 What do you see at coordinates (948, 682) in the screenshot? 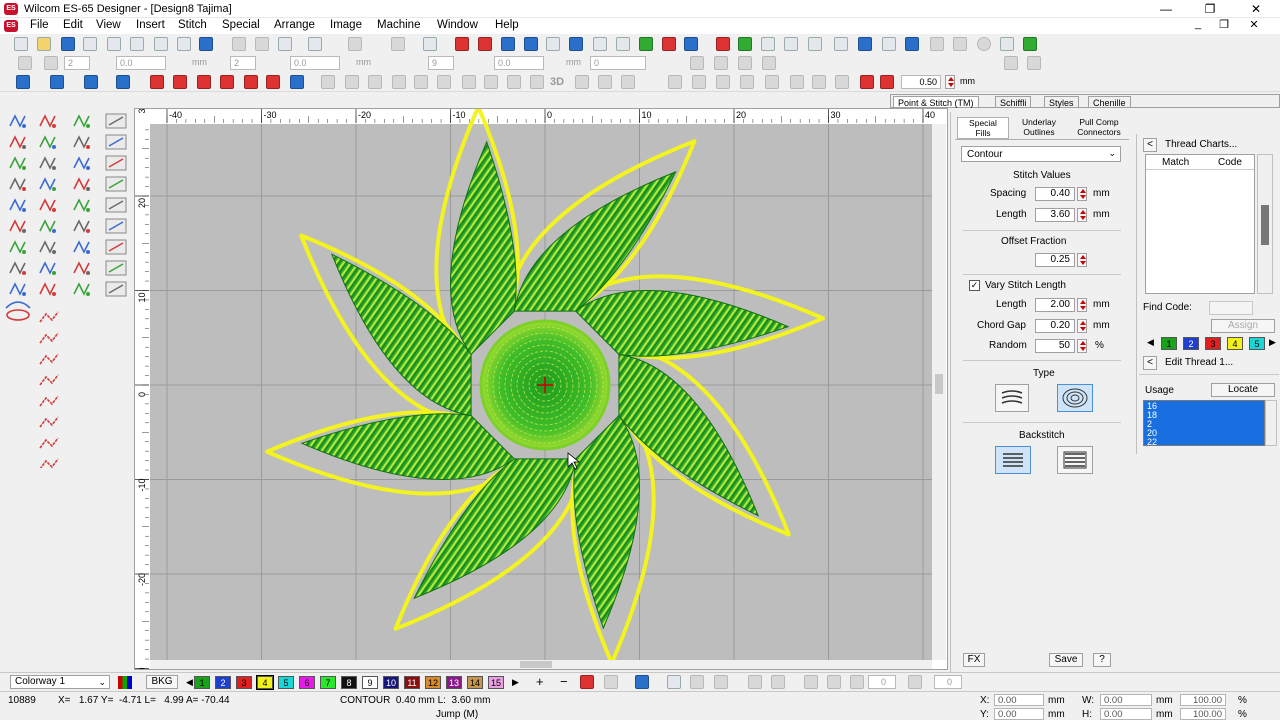
I see `counter-field-2: 0` at bounding box center [948, 682].